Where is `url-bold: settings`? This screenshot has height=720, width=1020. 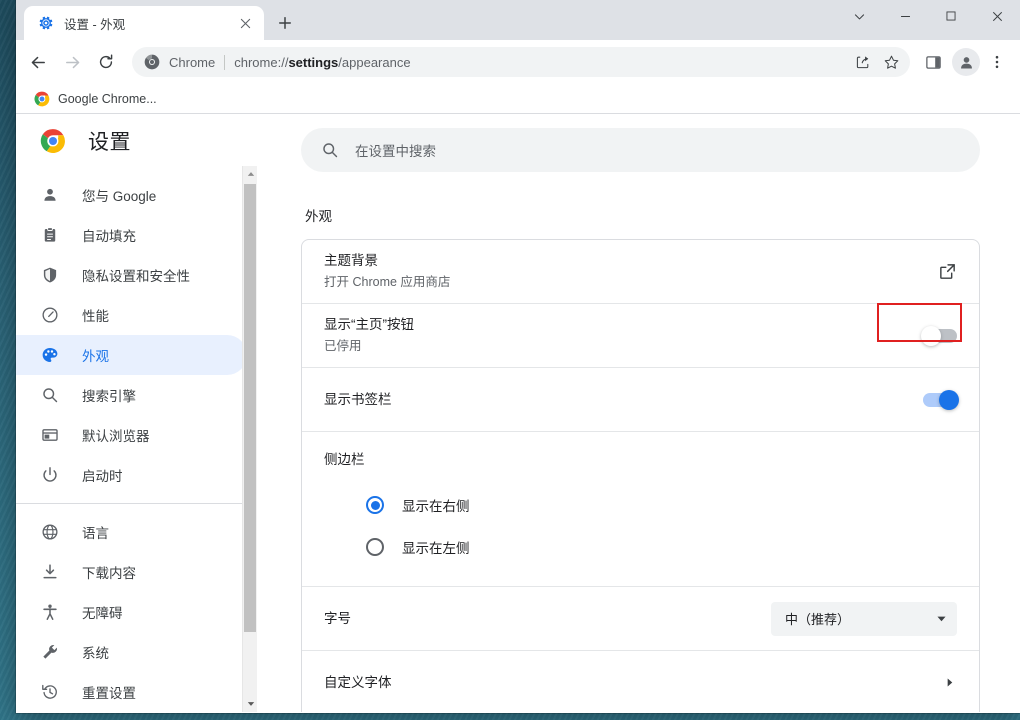 url-bold: settings is located at coordinates (313, 62).